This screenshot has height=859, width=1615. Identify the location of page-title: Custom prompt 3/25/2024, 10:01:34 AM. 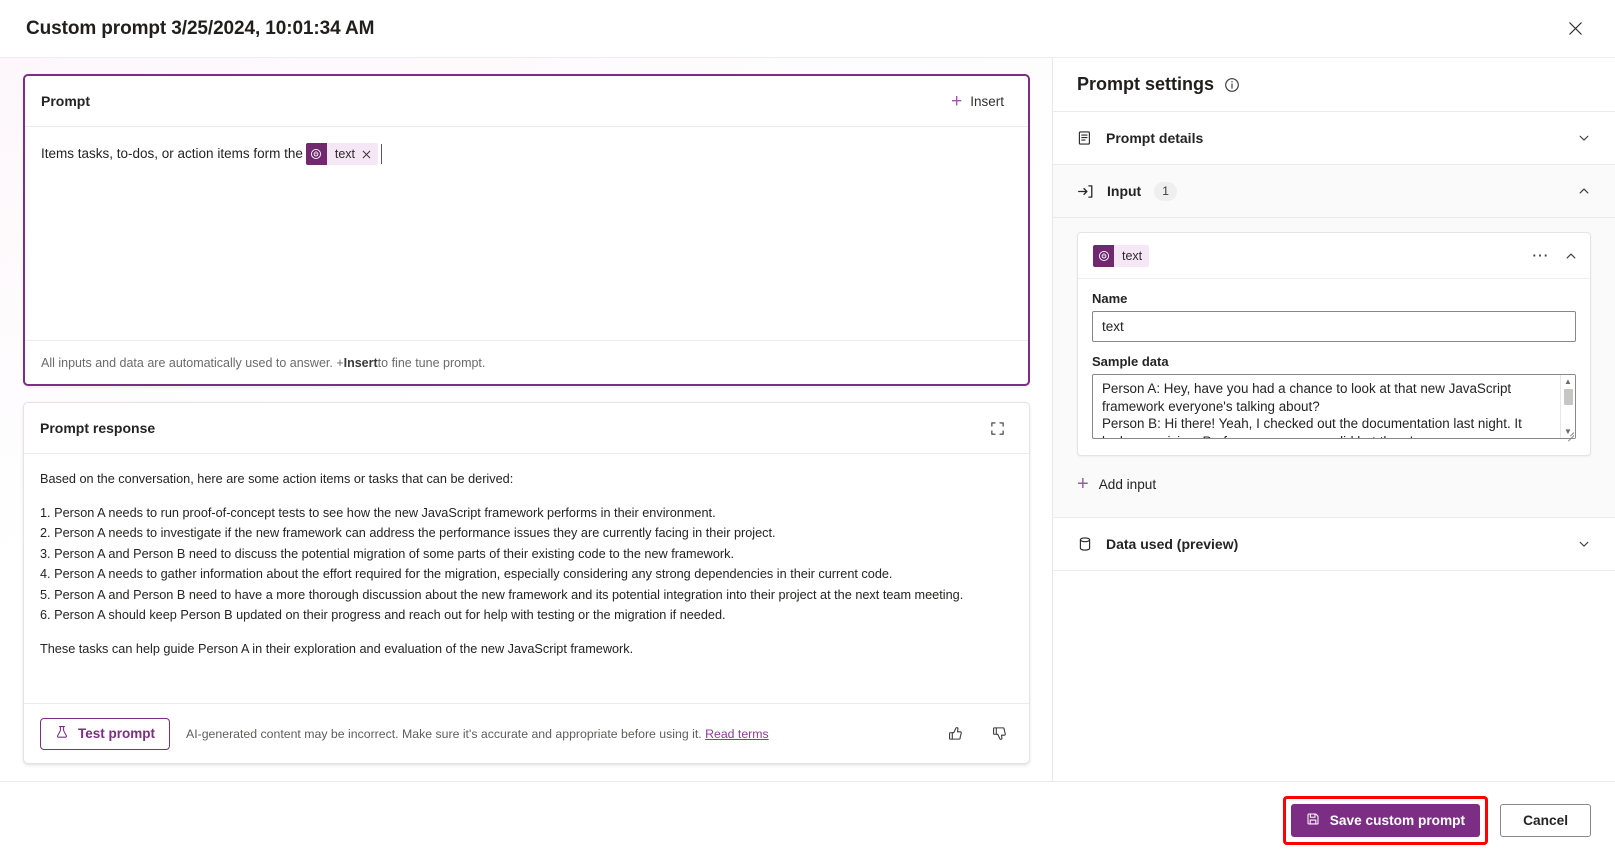
(200, 28).